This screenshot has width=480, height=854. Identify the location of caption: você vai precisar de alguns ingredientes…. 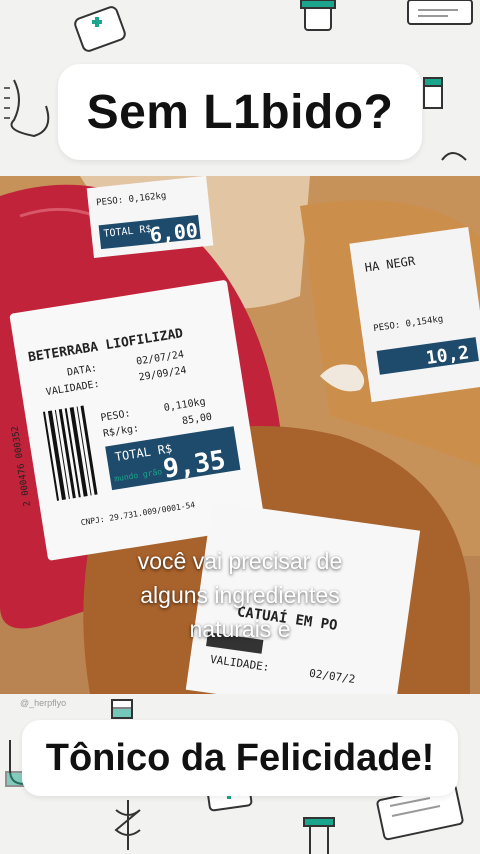
(240, 595).